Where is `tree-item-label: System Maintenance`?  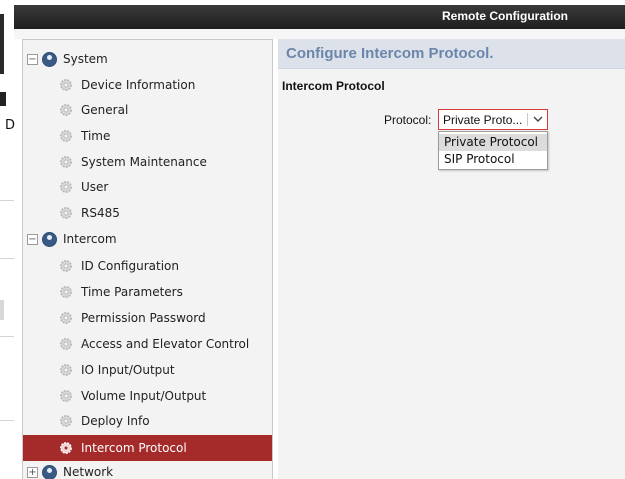 tree-item-label: System Maintenance is located at coordinates (144, 162).